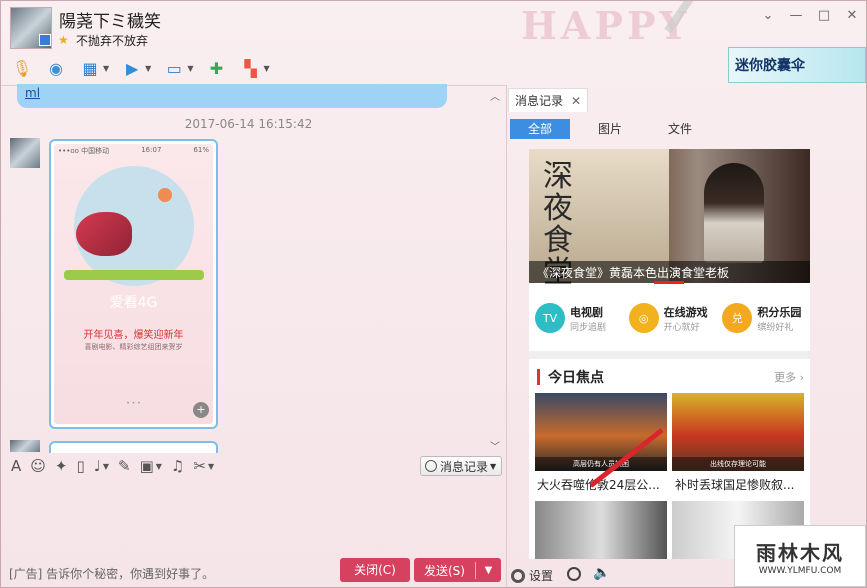  Describe the element at coordinates (669, 272) in the screenshot. I see `hero-caption: 《深夜食堂》黄磊本色出演食堂老板` at that location.